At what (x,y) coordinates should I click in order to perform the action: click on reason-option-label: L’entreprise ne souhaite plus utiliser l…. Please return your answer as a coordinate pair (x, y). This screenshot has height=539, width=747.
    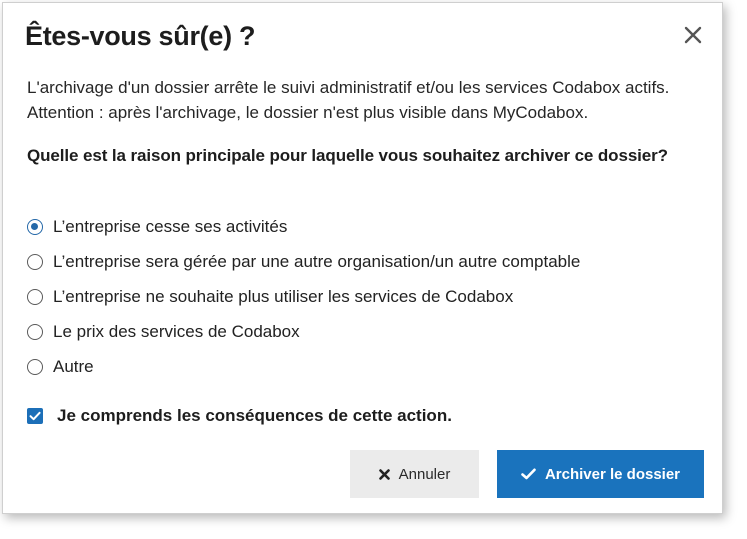
    Looking at the image, I should click on (283, 296).